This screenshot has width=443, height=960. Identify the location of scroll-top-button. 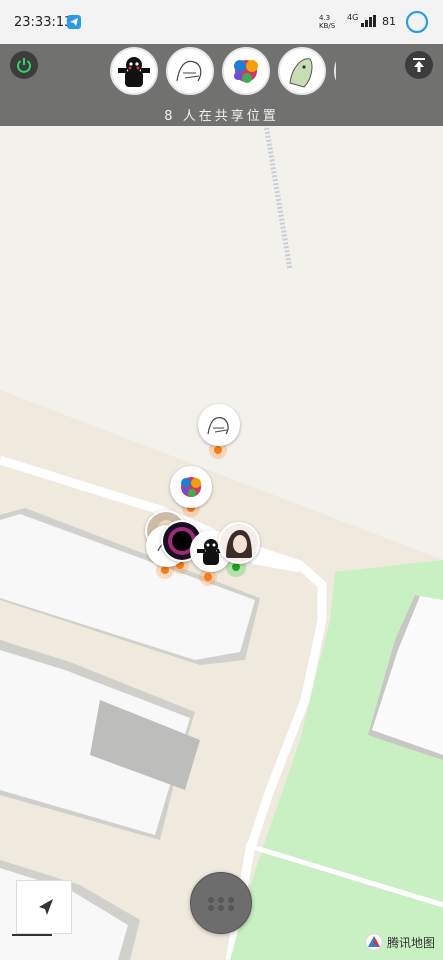
(419, 65).